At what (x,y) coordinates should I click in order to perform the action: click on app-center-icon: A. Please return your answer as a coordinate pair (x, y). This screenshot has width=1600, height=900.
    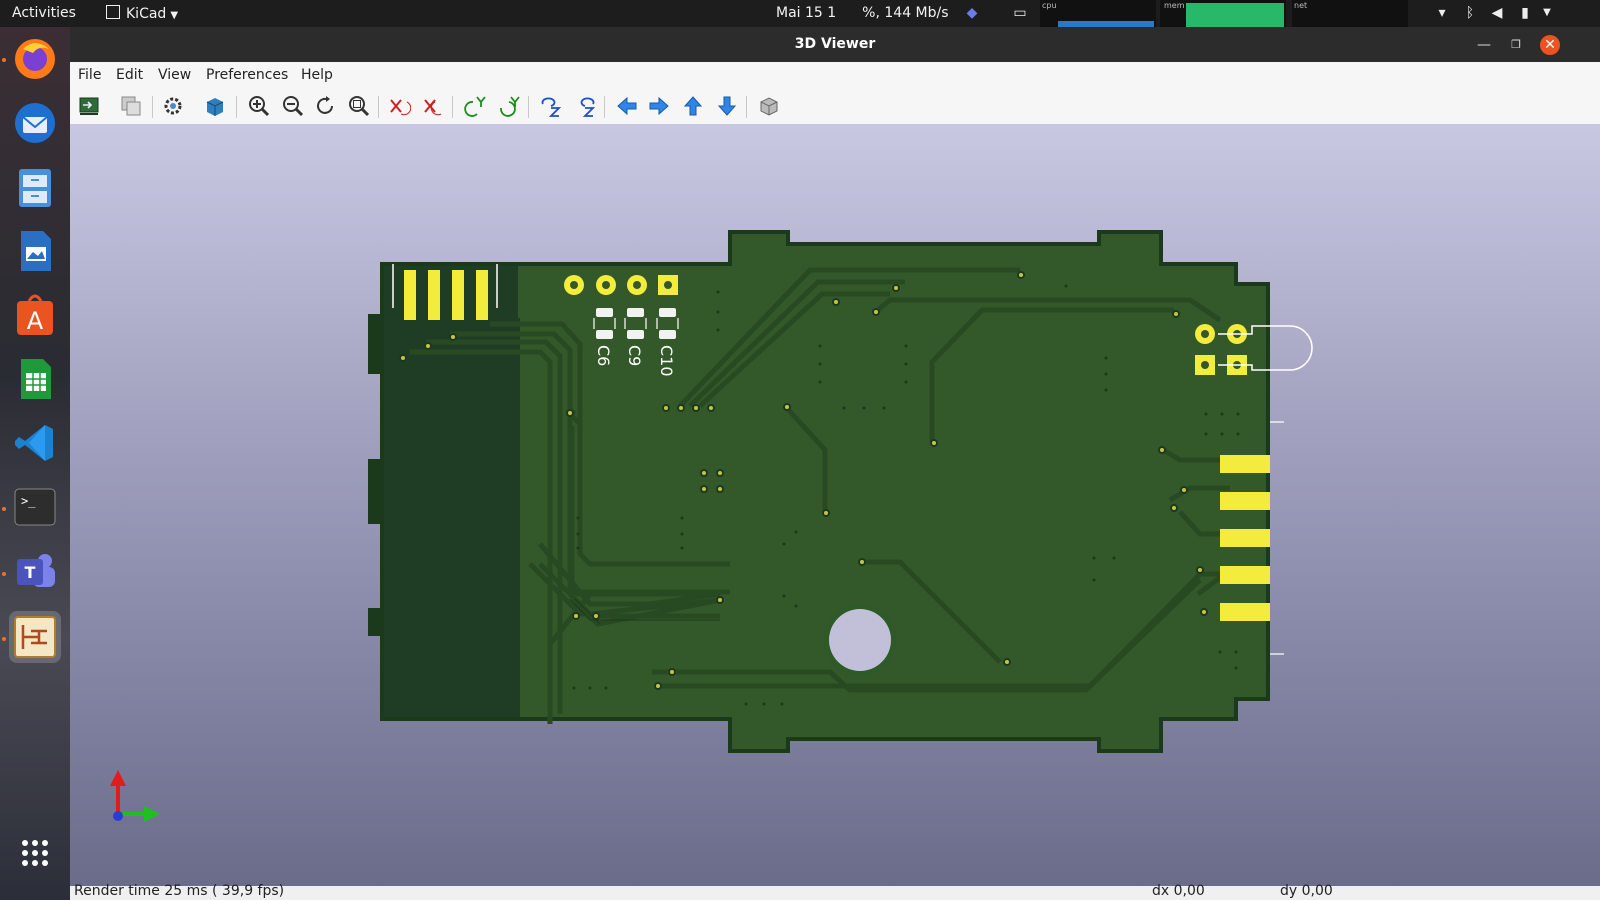
    Looking at the image, I should click on (35, 315).